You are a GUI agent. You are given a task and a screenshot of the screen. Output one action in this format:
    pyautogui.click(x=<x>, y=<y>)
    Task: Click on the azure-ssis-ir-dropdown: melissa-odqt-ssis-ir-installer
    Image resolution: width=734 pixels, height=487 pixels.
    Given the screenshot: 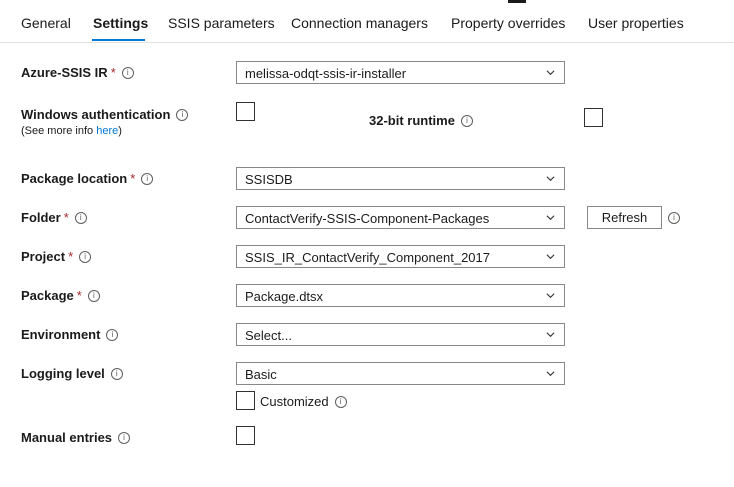 What is the action you would take?
    pyautogui.click(x=400, y=72)
    